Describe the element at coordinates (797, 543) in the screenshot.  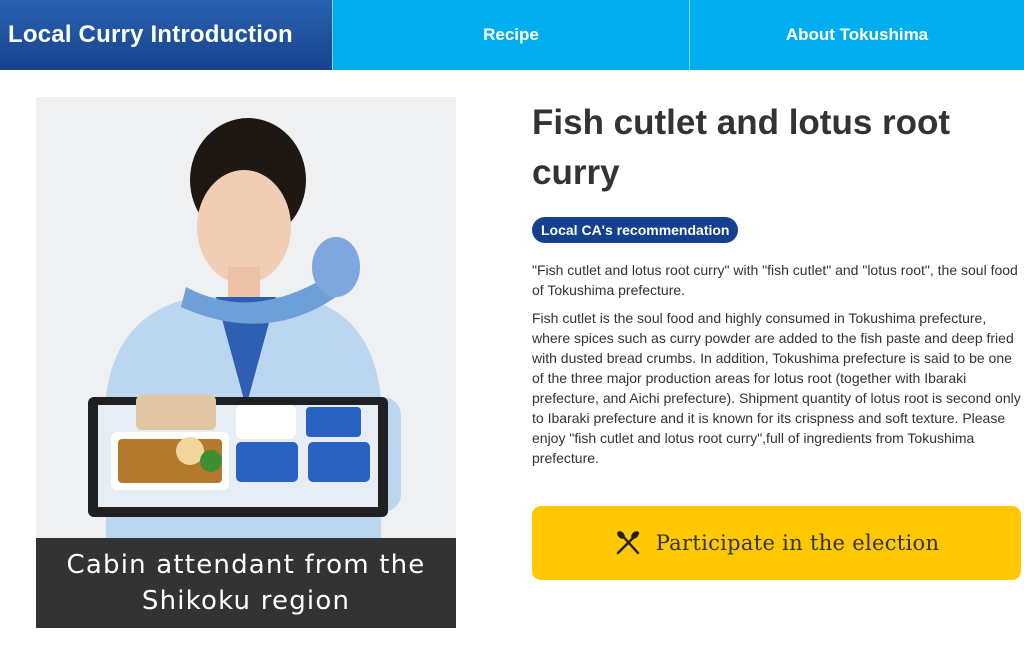
I see `participate-election-label: Participate in the election` at that location.